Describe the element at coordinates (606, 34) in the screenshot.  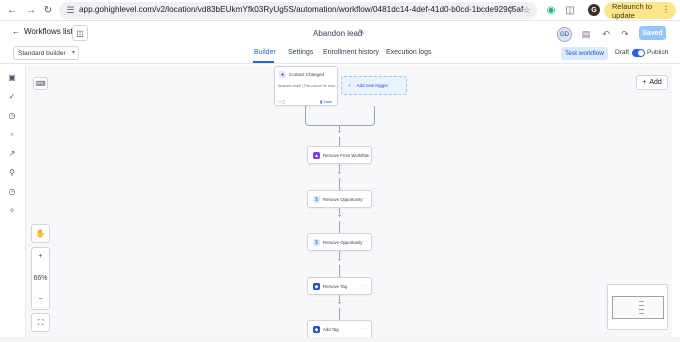
I see `undo-icon: ↶` at that location.